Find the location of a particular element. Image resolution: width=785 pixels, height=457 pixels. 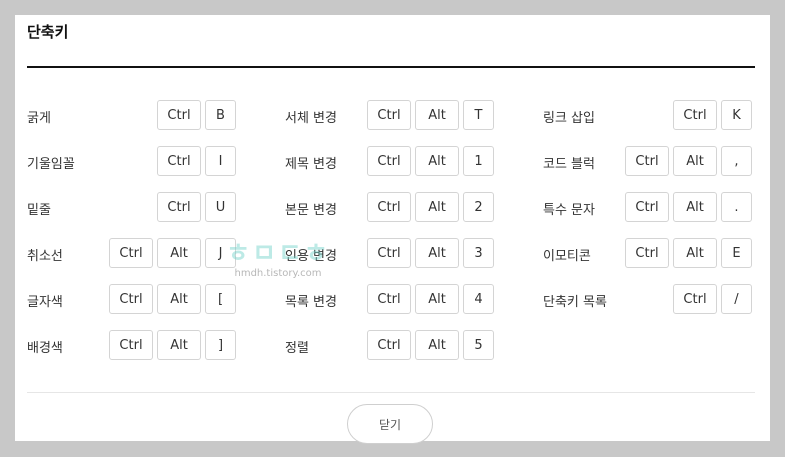

close-button: 닫기 is located at coordinates (390, 424).